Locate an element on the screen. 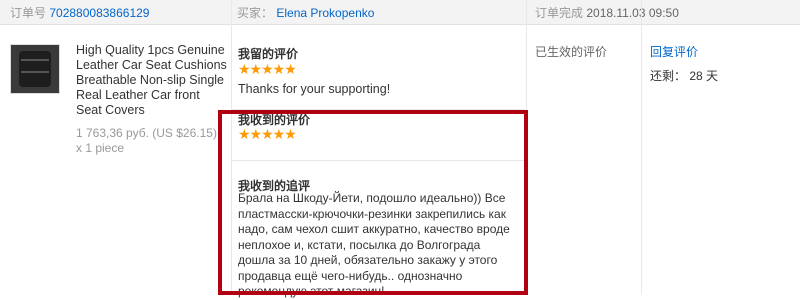 The image size is (800, 300). product-quantity: x 1 piece is located at coordinates (100, 148).